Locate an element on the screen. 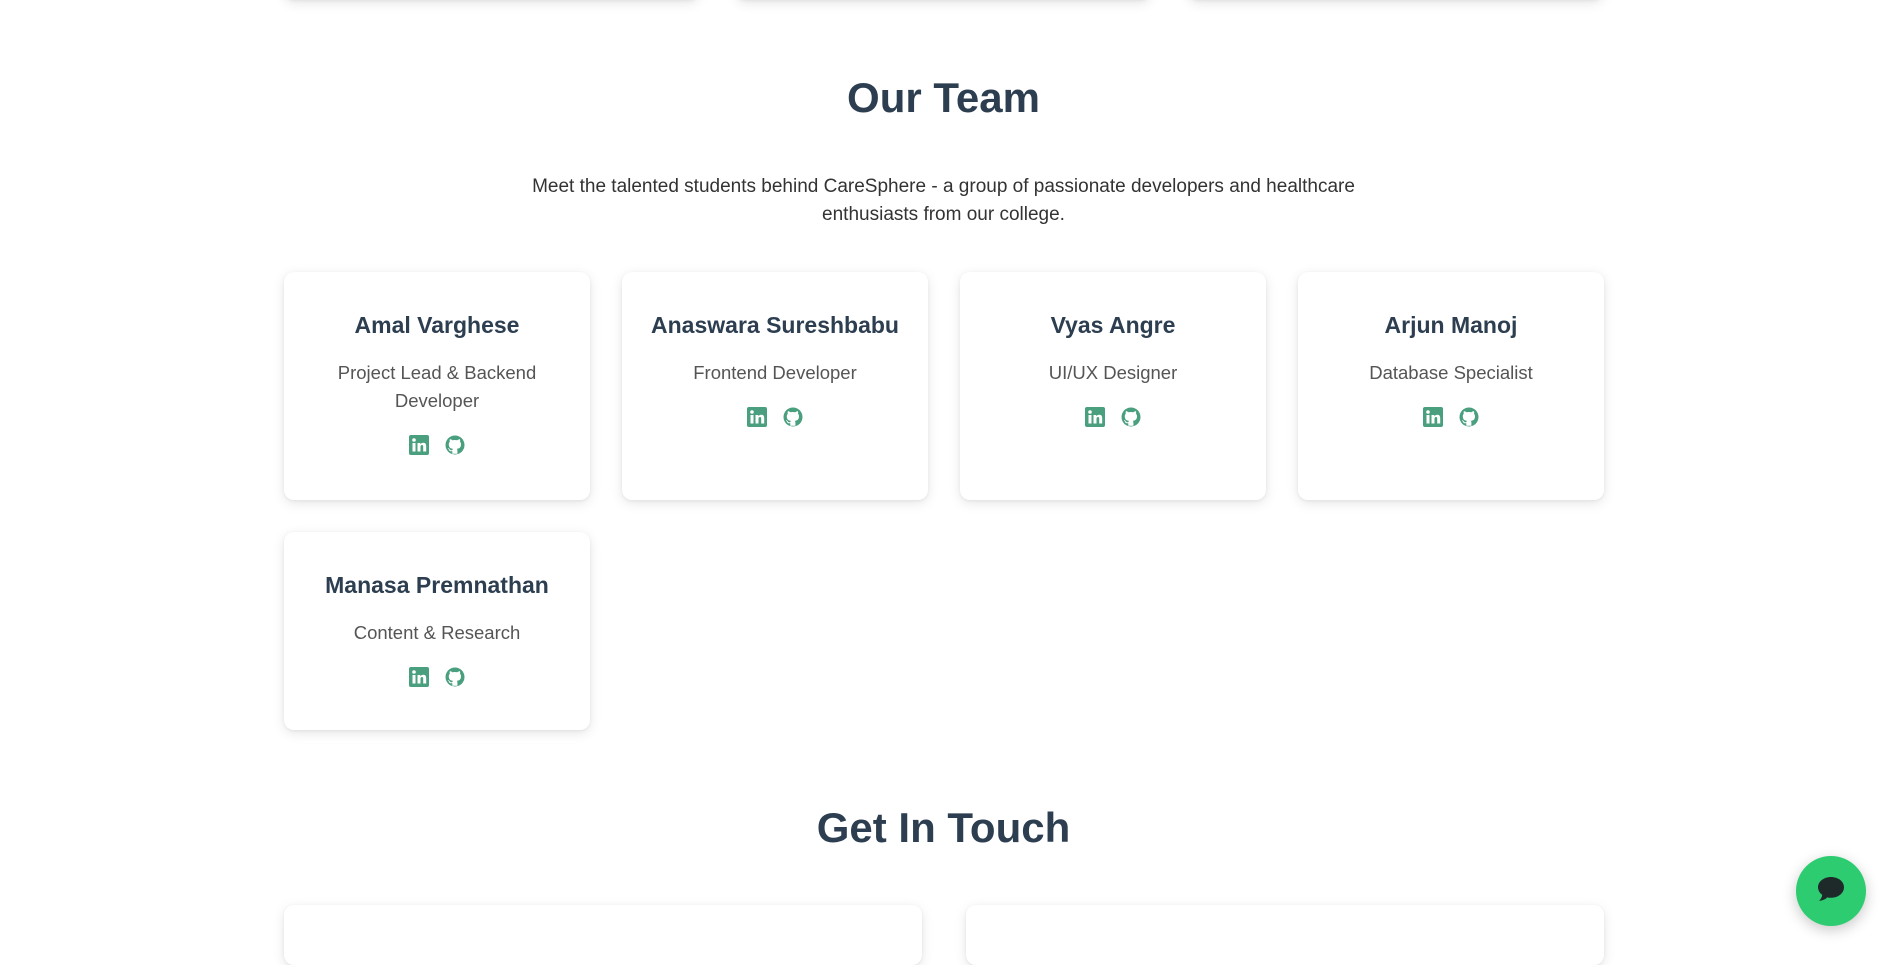 Image resolution: width=1881 pixels, height=965 pixels. team-member-card: Arjun Manoj Database Specialist is located at coordinates (1451, 386).